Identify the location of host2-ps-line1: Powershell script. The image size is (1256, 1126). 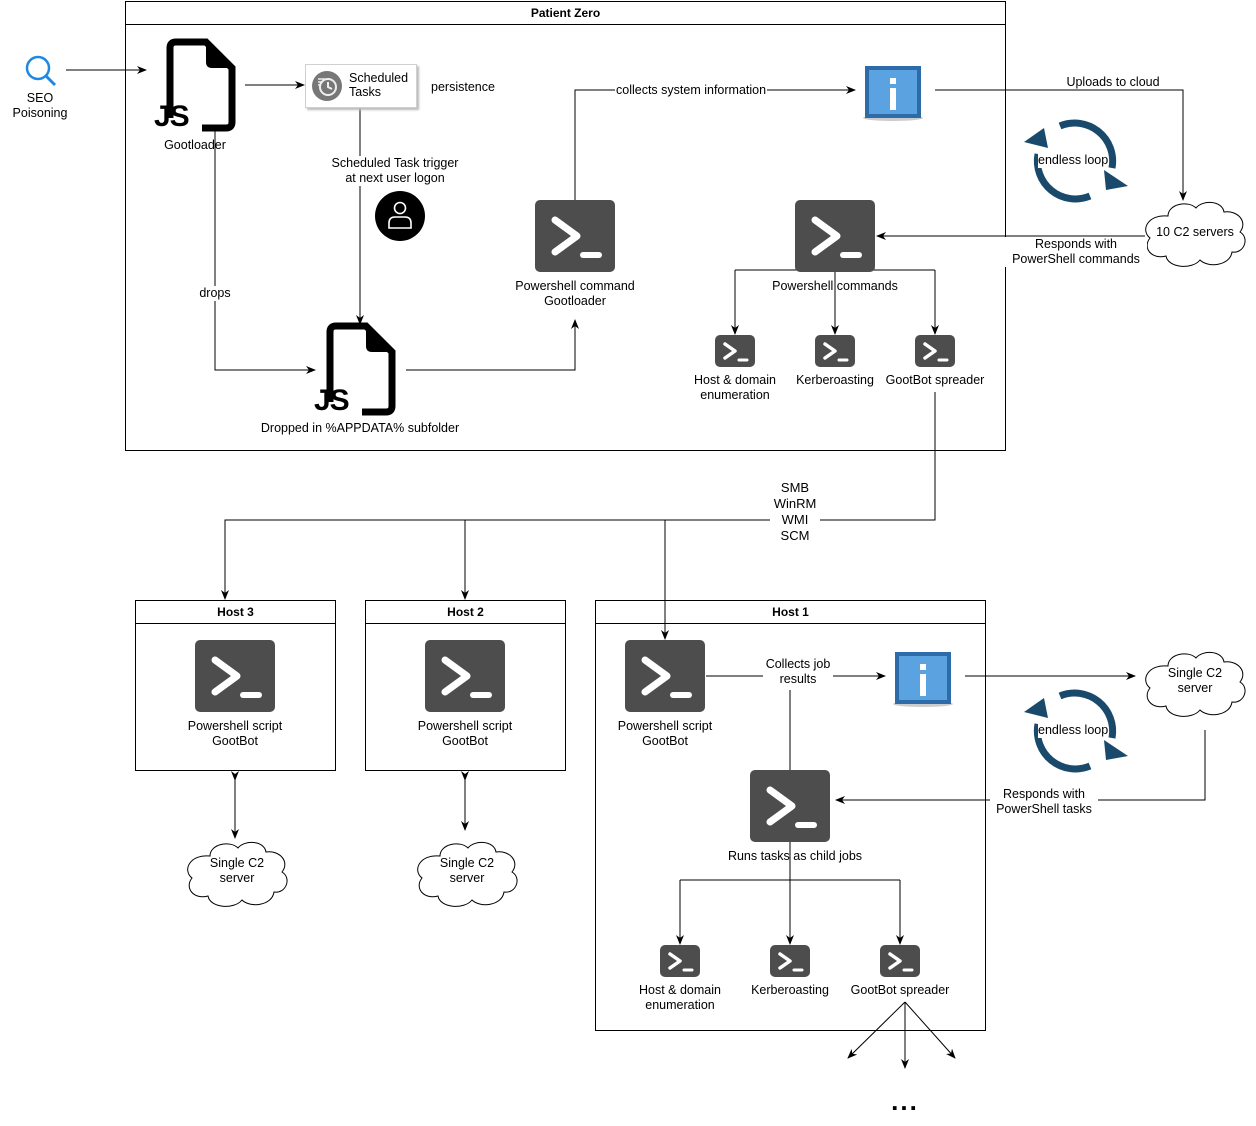
(465, 726).